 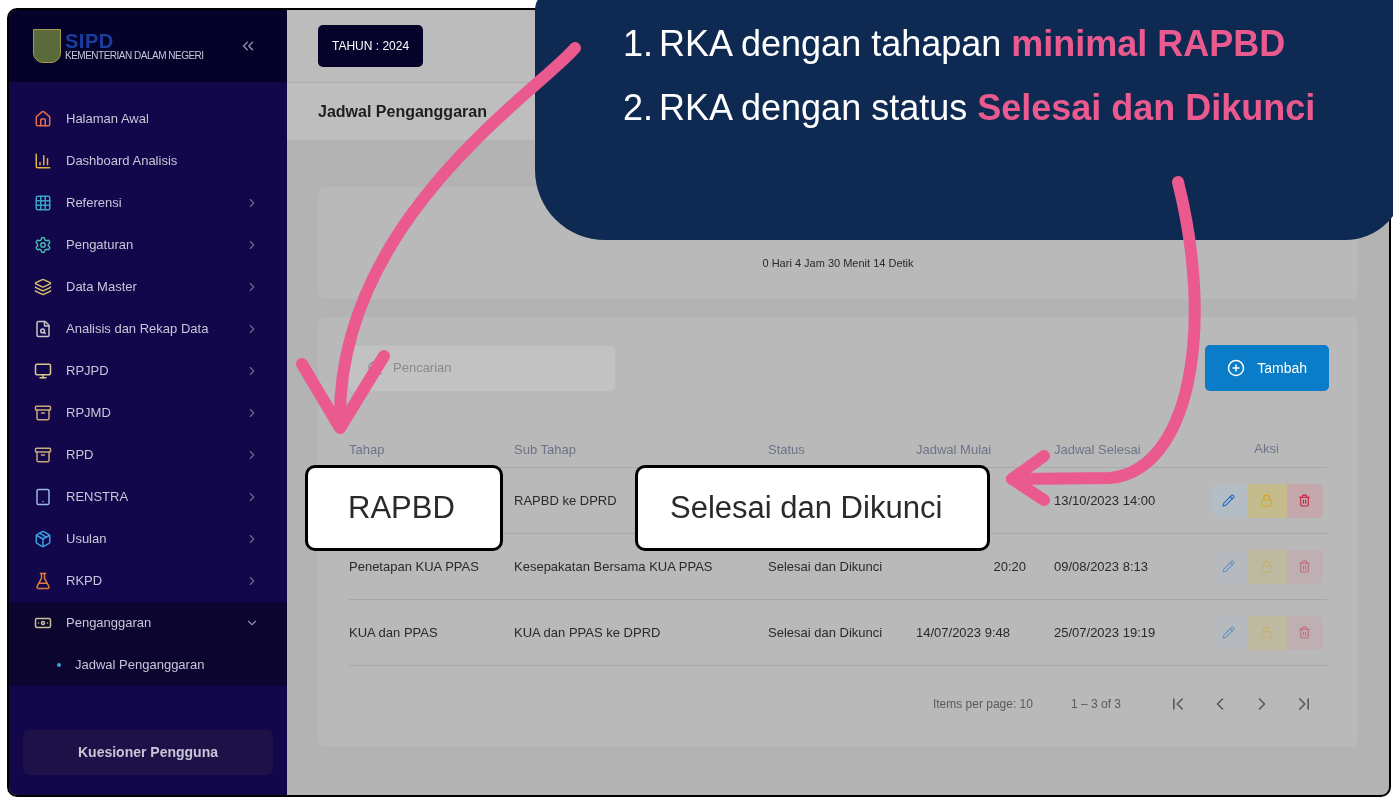 What do you see at coordinates (402, 111) in the screenshot?
I see `page-title: Jadwal Penganggaran` at bounding box center [402, 111].